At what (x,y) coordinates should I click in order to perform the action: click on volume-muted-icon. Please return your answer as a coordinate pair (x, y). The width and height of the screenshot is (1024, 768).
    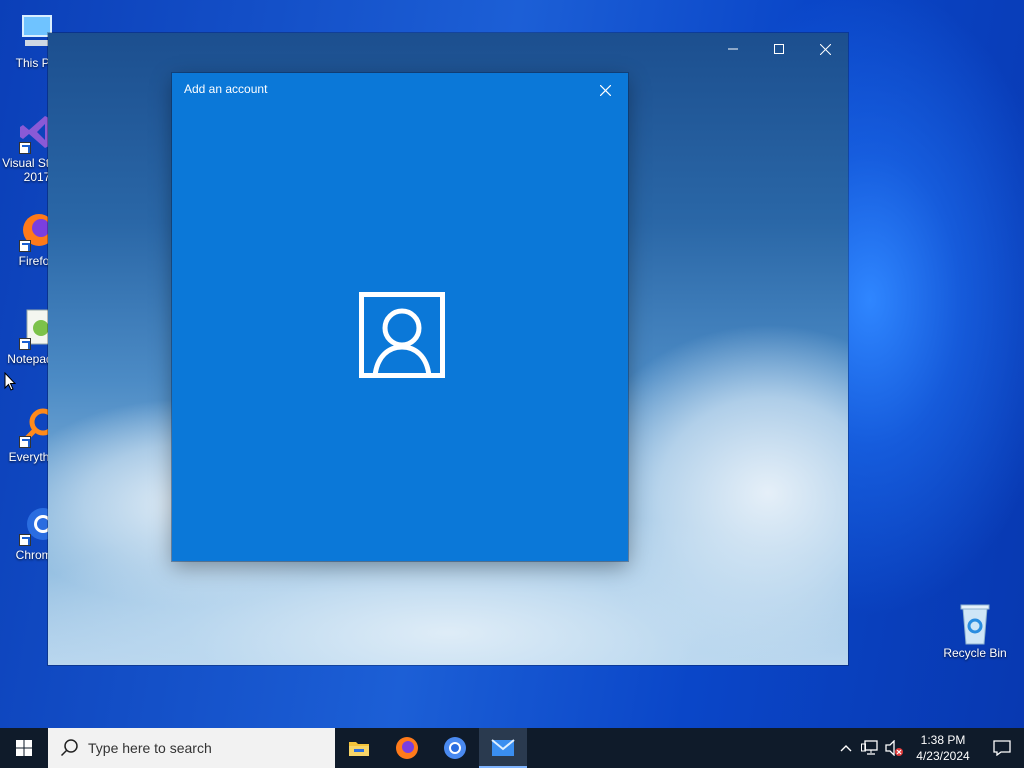
    Looking at the image, I should click on (894, 748).